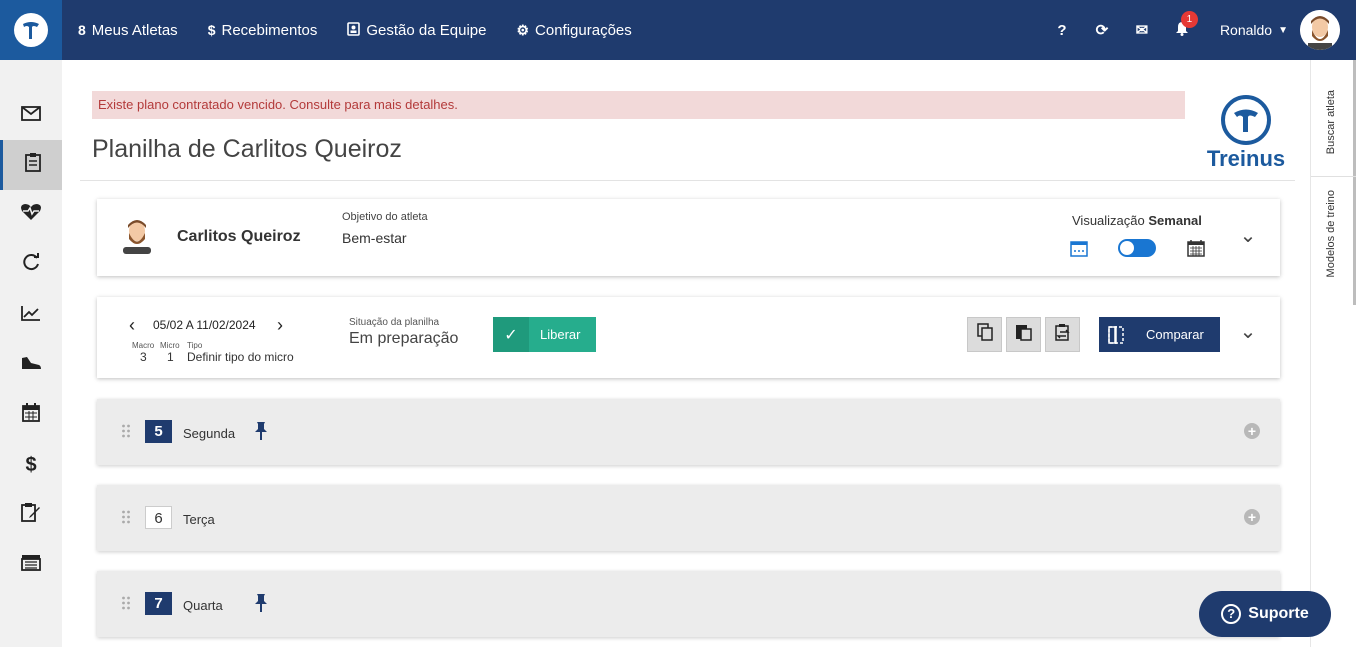  I want to click on athlete-icon: 8, so click(82, 30).